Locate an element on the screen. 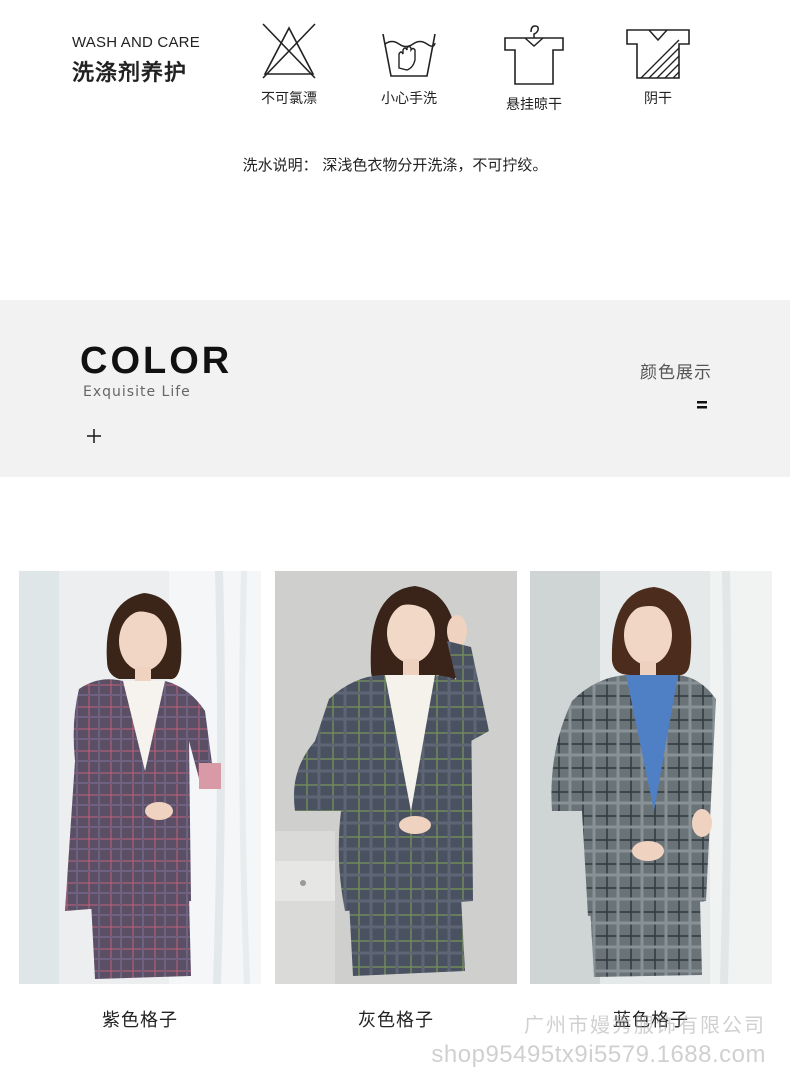 The height and width of the screenshot is (1089, 790). plus-icon is located at coordinates (94, 436).